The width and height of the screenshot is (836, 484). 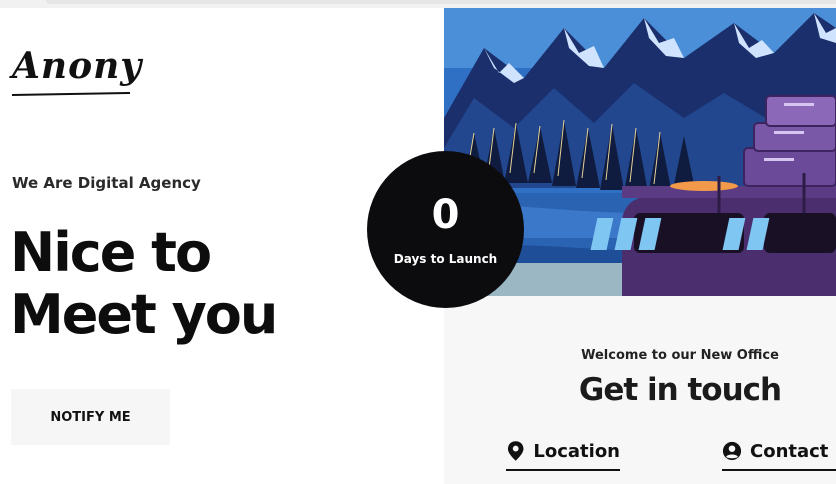 What do you see at coordinates (789, 451) in the screenshot?
I see `tab-contact-label: Contact` at bounding box center [789, 451].